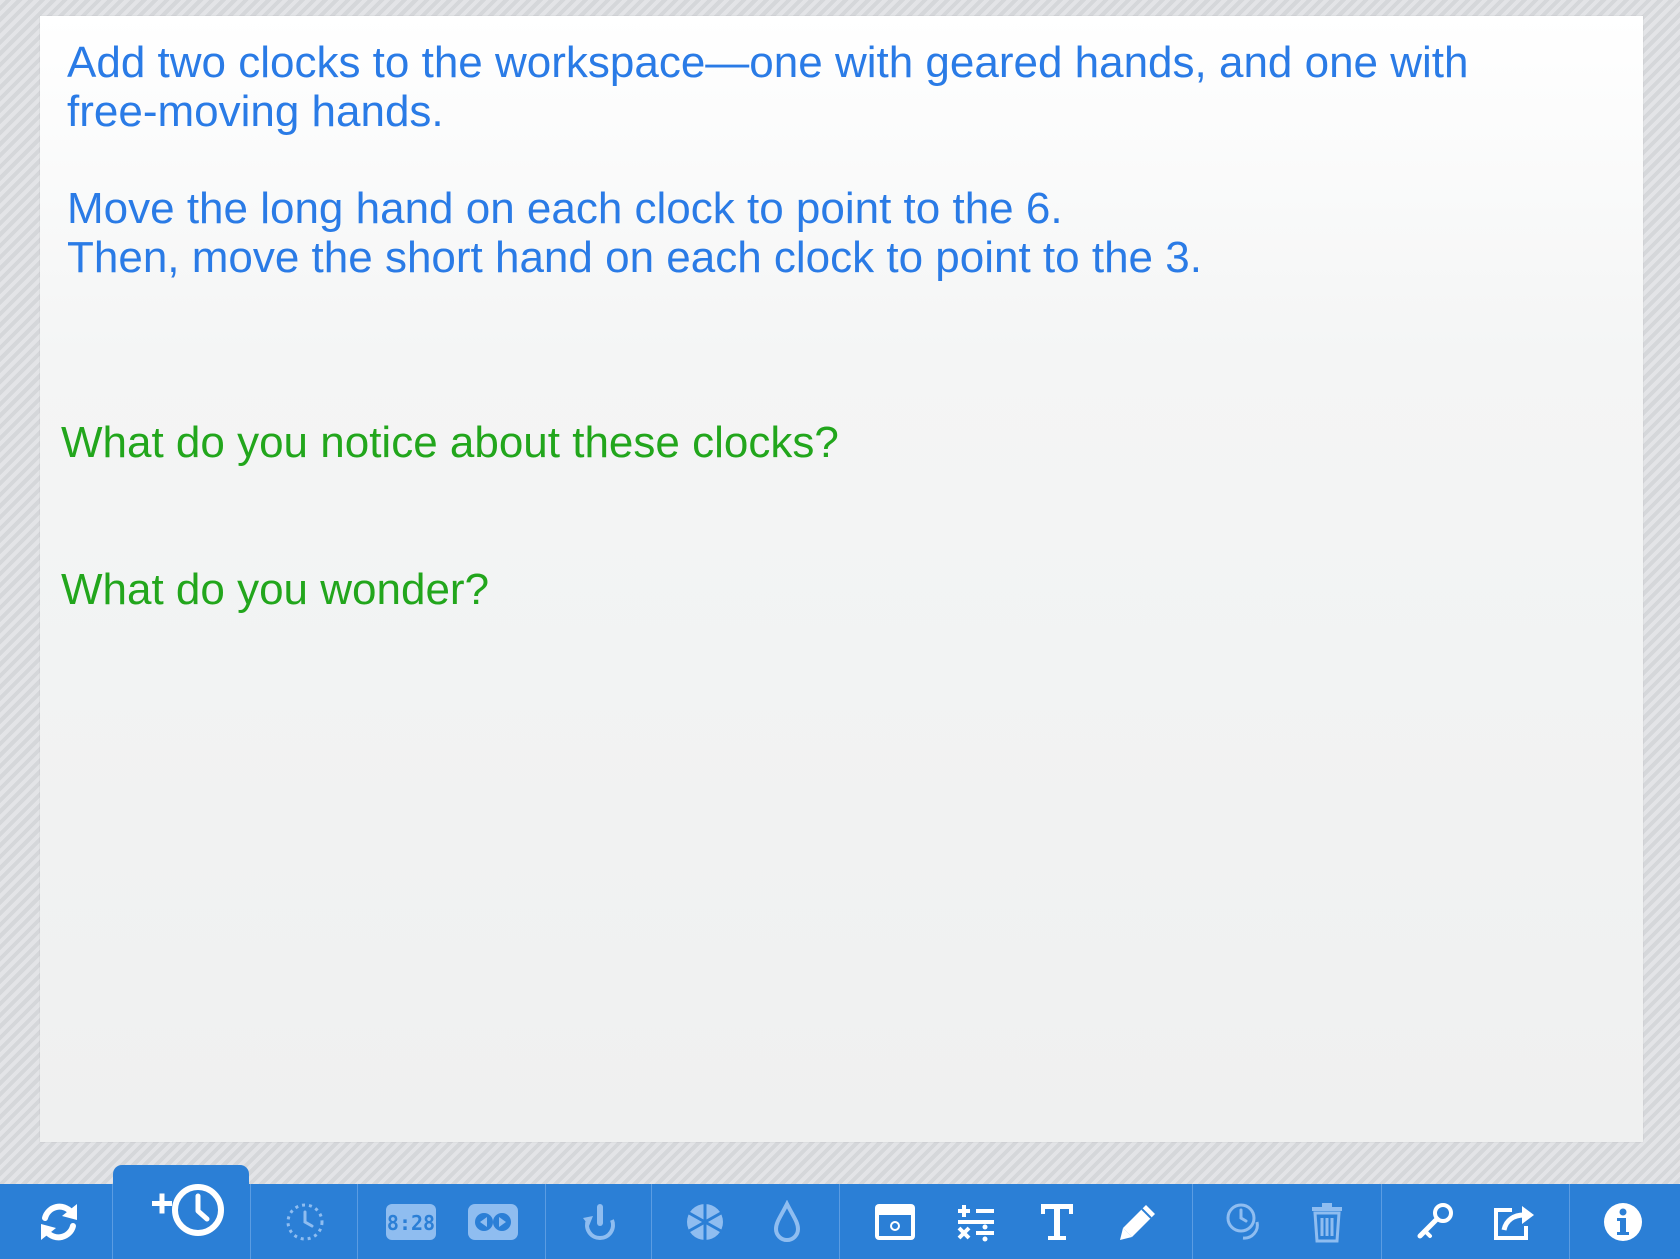  I want to click on share-button, so click(1514, 1221).